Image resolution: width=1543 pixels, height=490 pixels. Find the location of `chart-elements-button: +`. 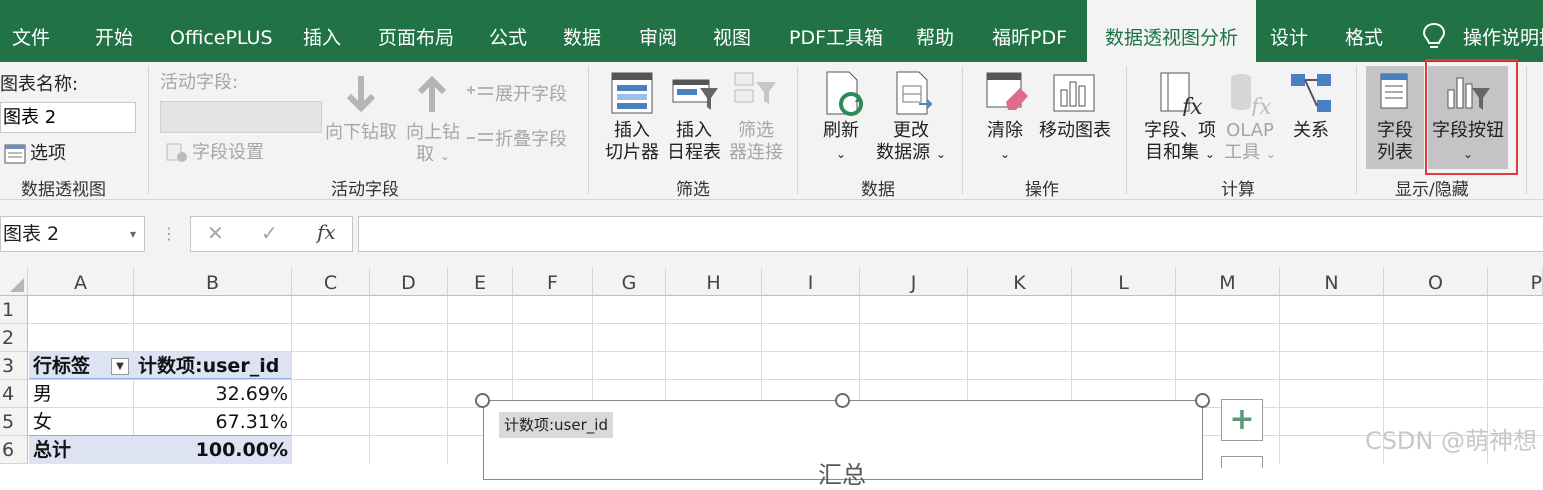

chart-elements-button: + is located at coordinates (1242, 420).